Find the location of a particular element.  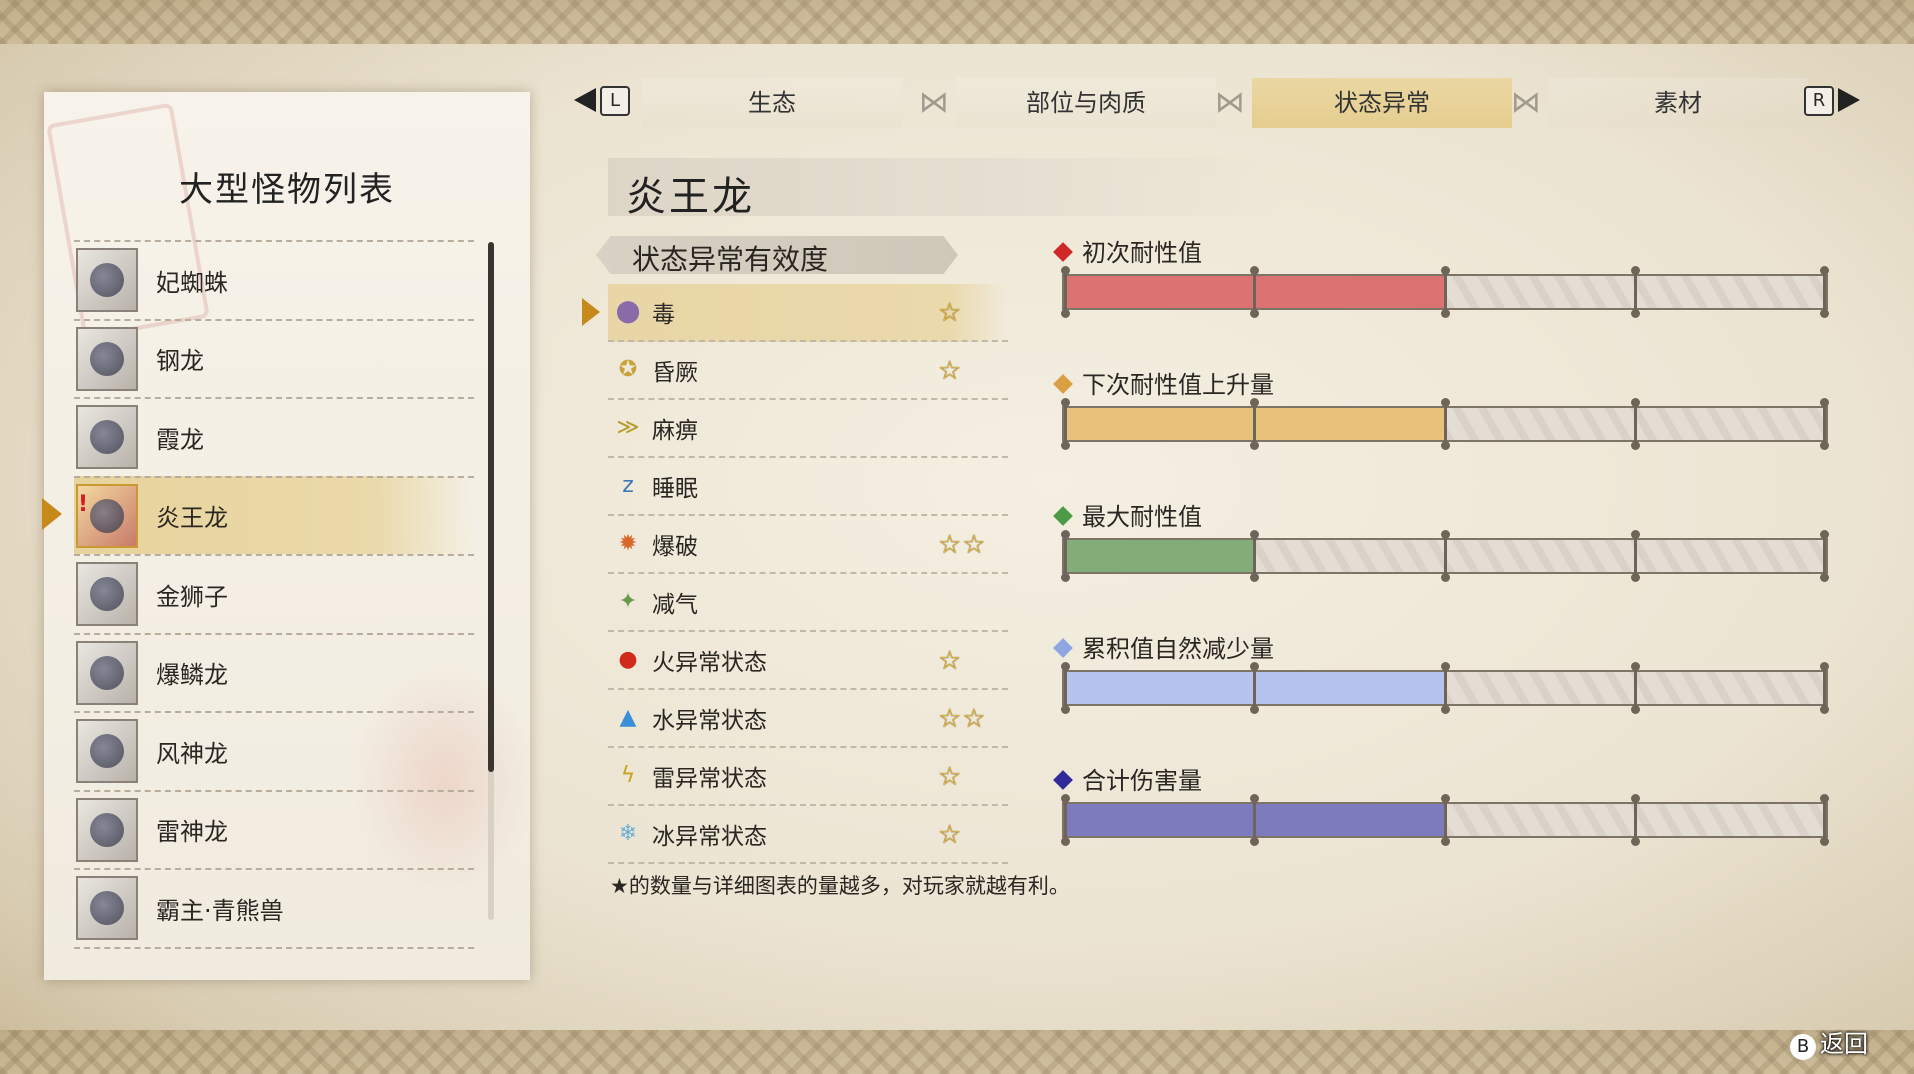

ailment-row: ● 火异常状态 ☆ is located at coordinates (808, 661).